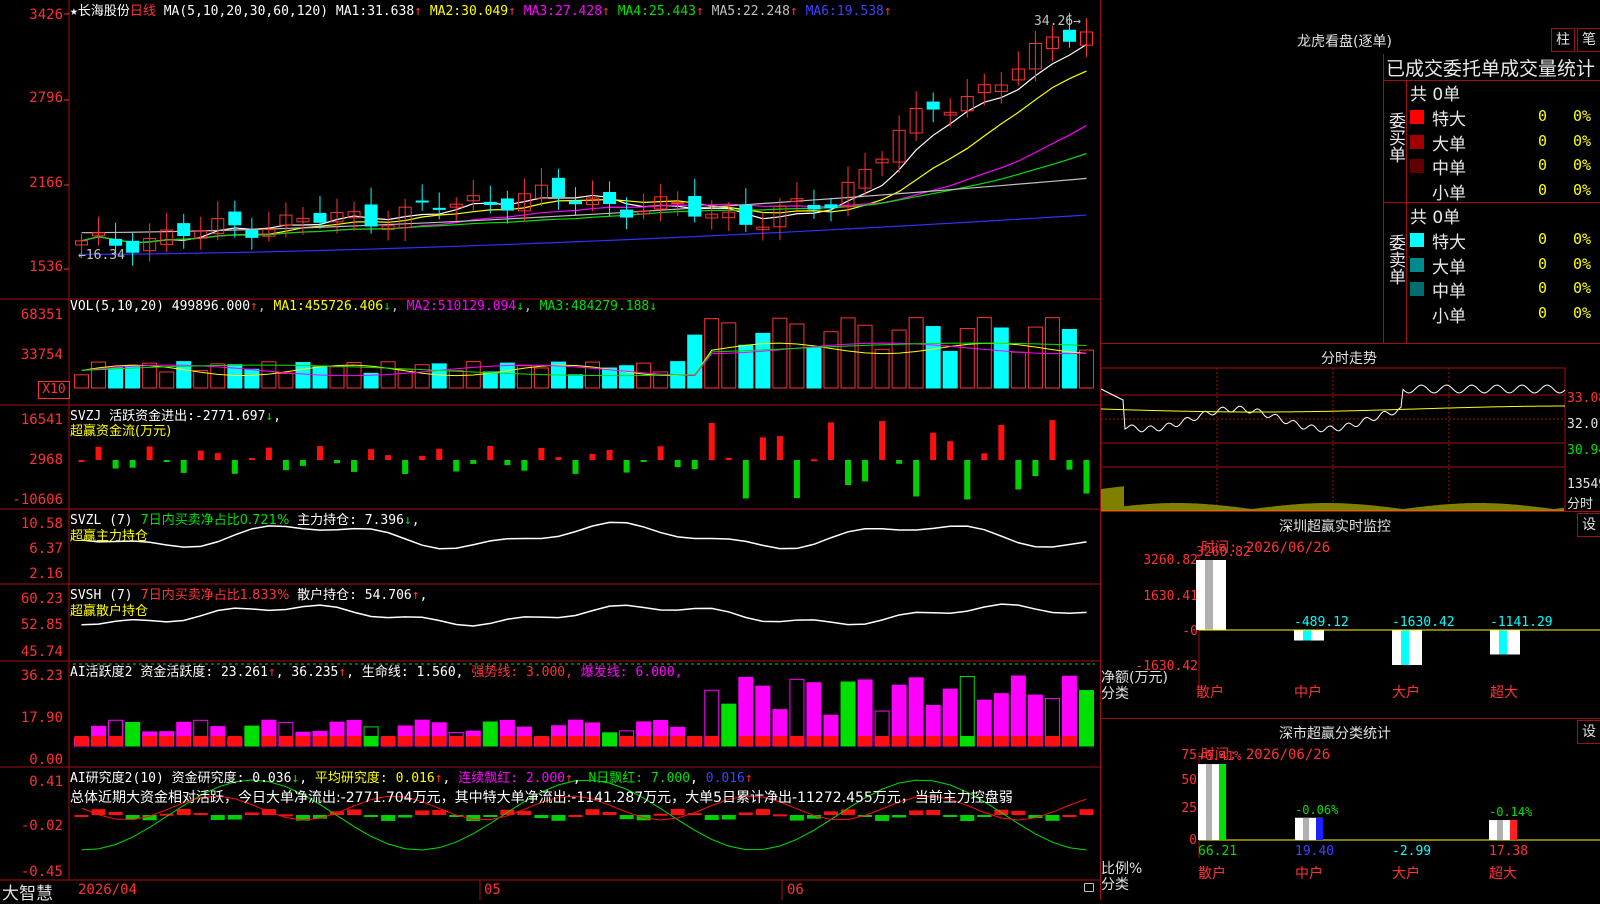 The image size is (1600, 904). I want to click on classify-category-label: 超大, so click(1503, 874).